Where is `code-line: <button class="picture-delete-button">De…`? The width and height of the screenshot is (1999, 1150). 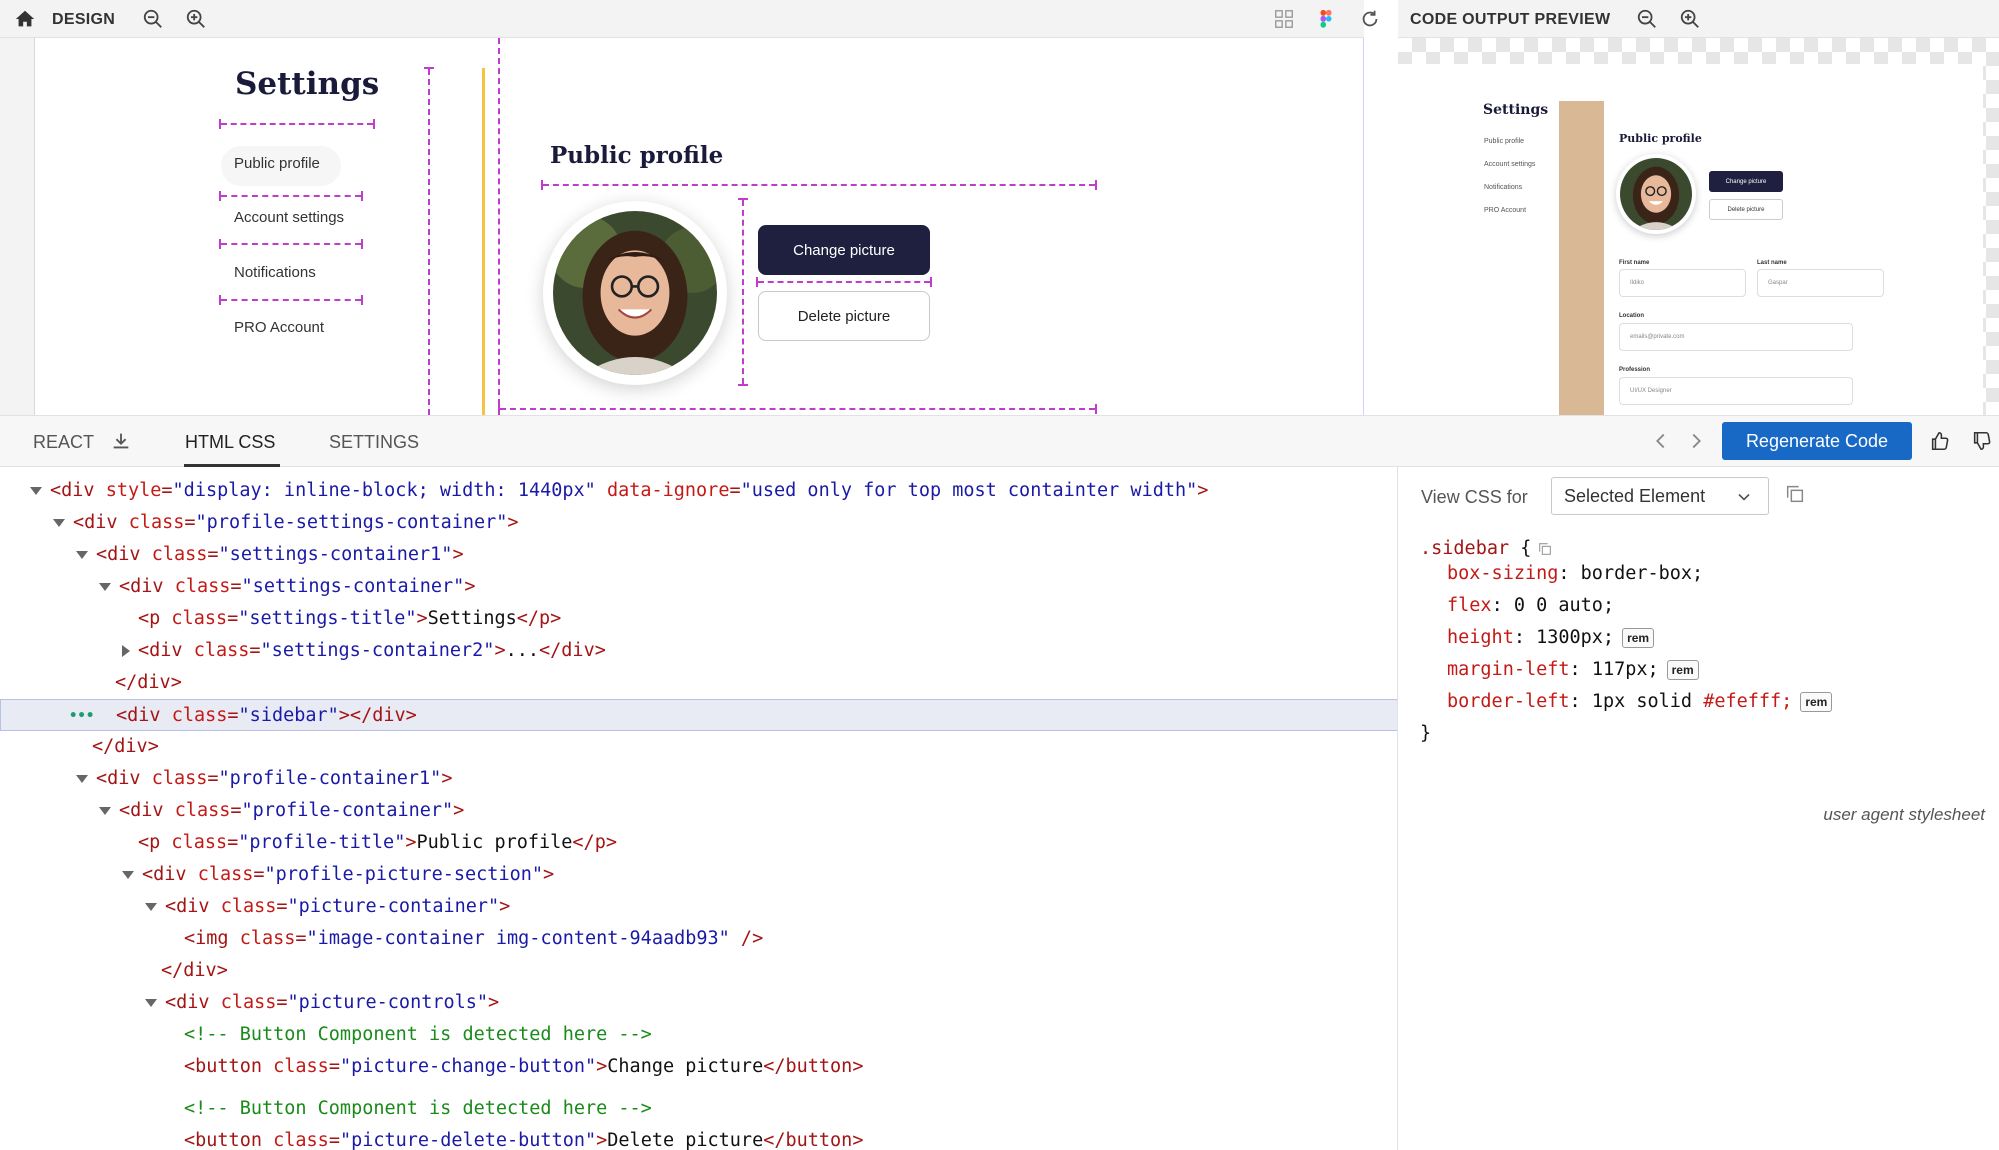
code-line: <button class="picture-delete-button">De… is located at coordinates (698, 1137).